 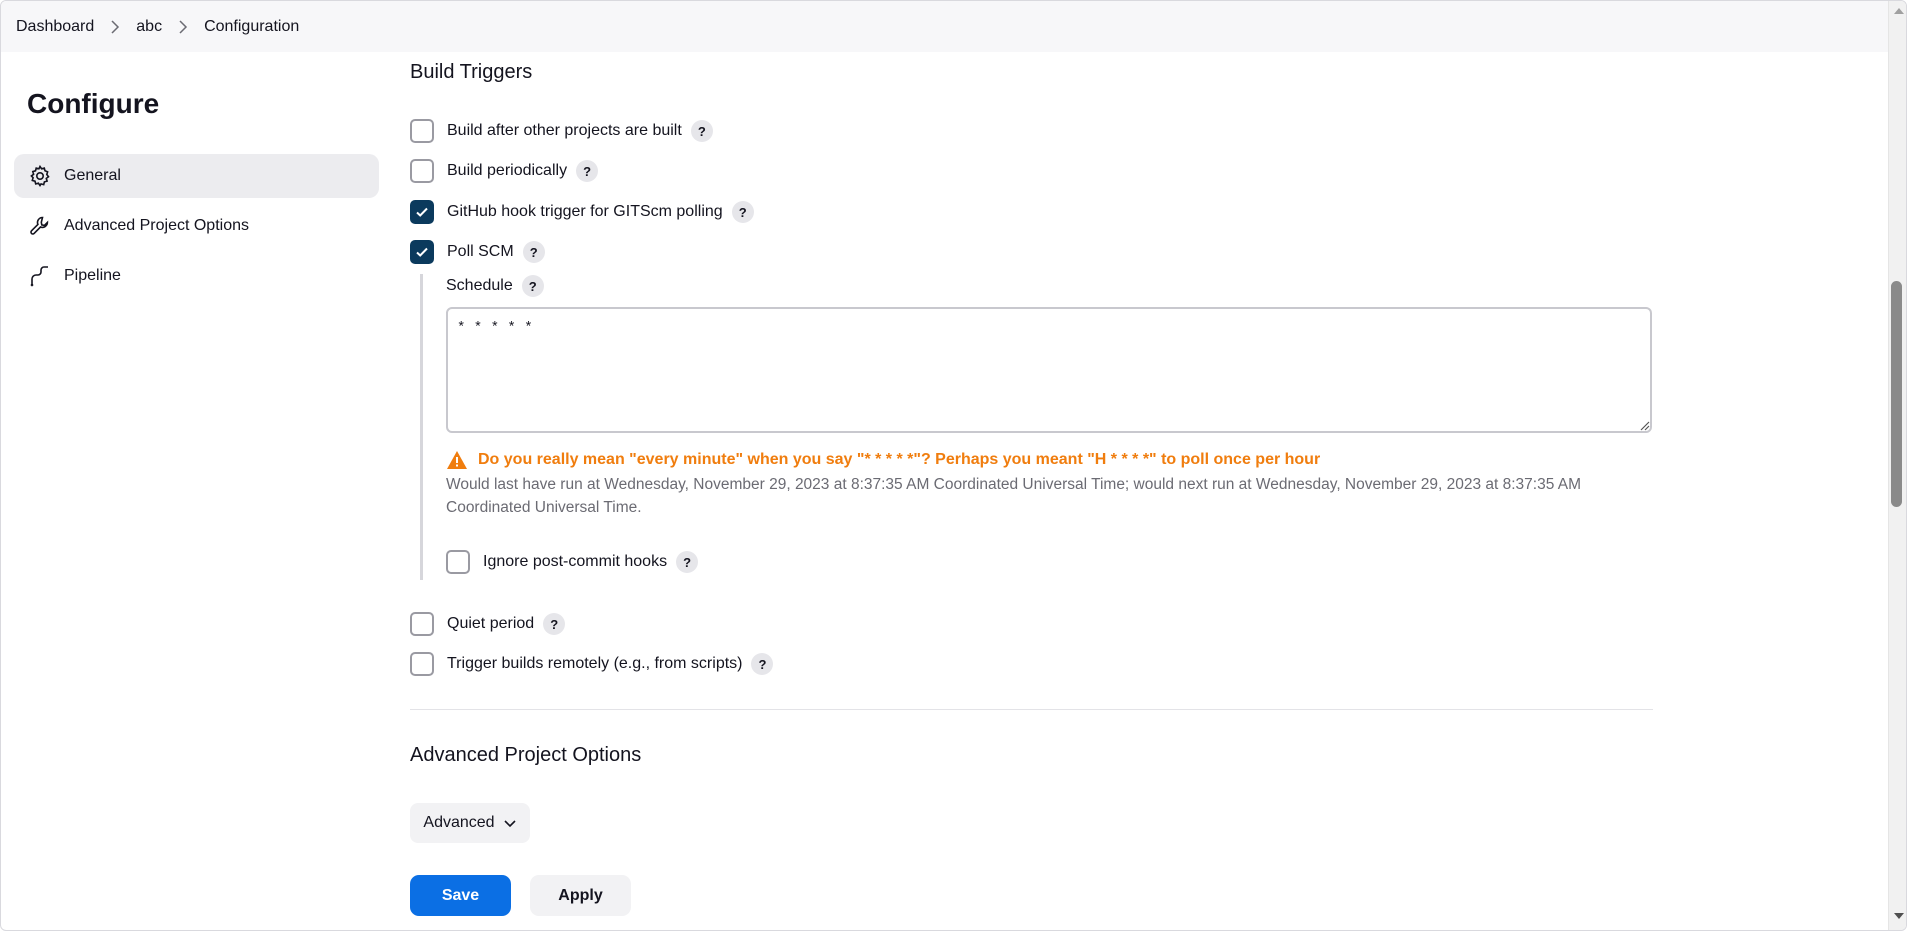 What do you see at coordinates (196, 176) in the screenshot?
I see `sidebar-item-general: General` at bounding box center [196, 176].